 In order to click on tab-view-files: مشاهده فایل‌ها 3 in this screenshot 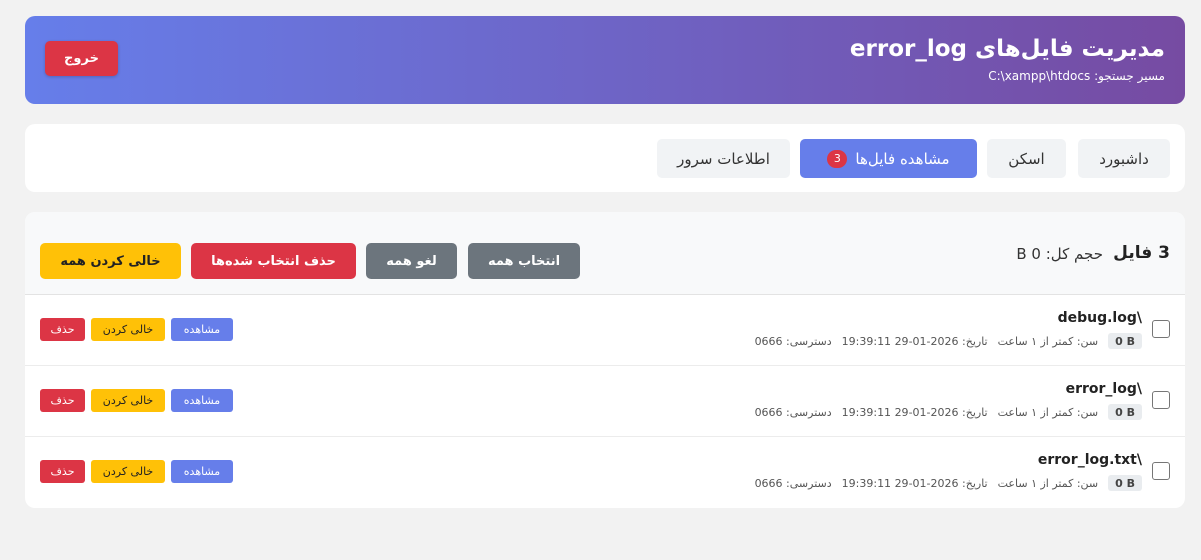, I will do `click(888, 158)`.